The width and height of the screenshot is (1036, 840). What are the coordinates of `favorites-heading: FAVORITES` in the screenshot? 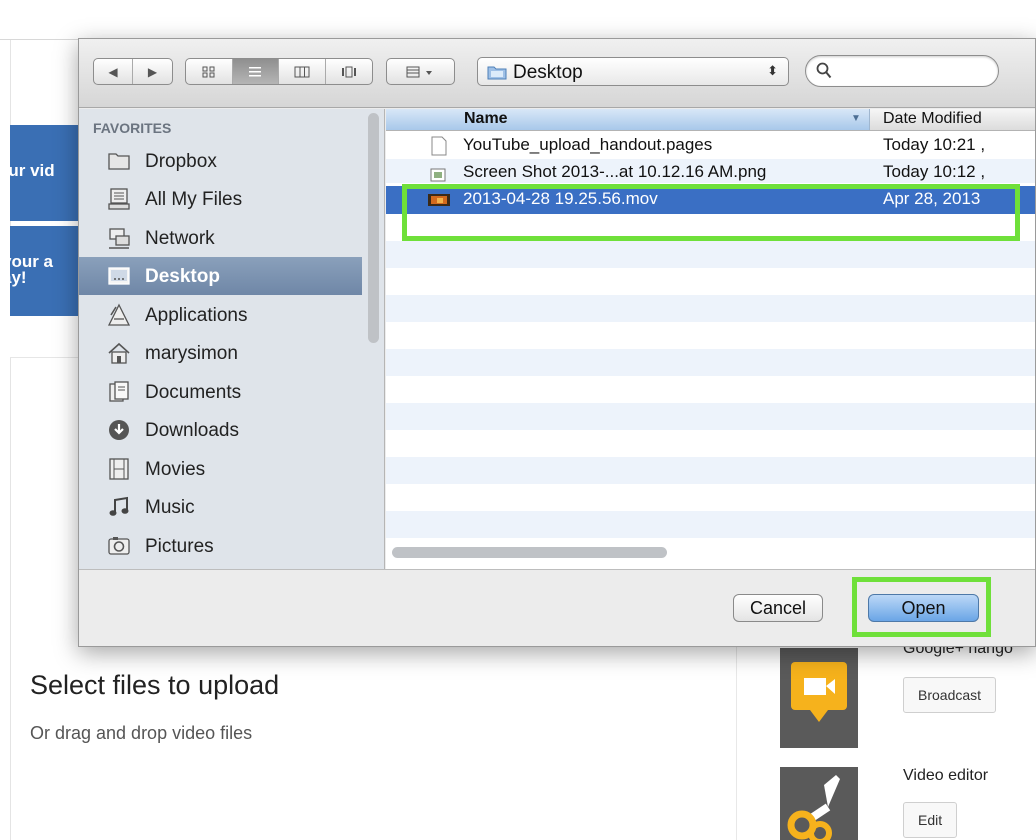 It's located at (132, 128).